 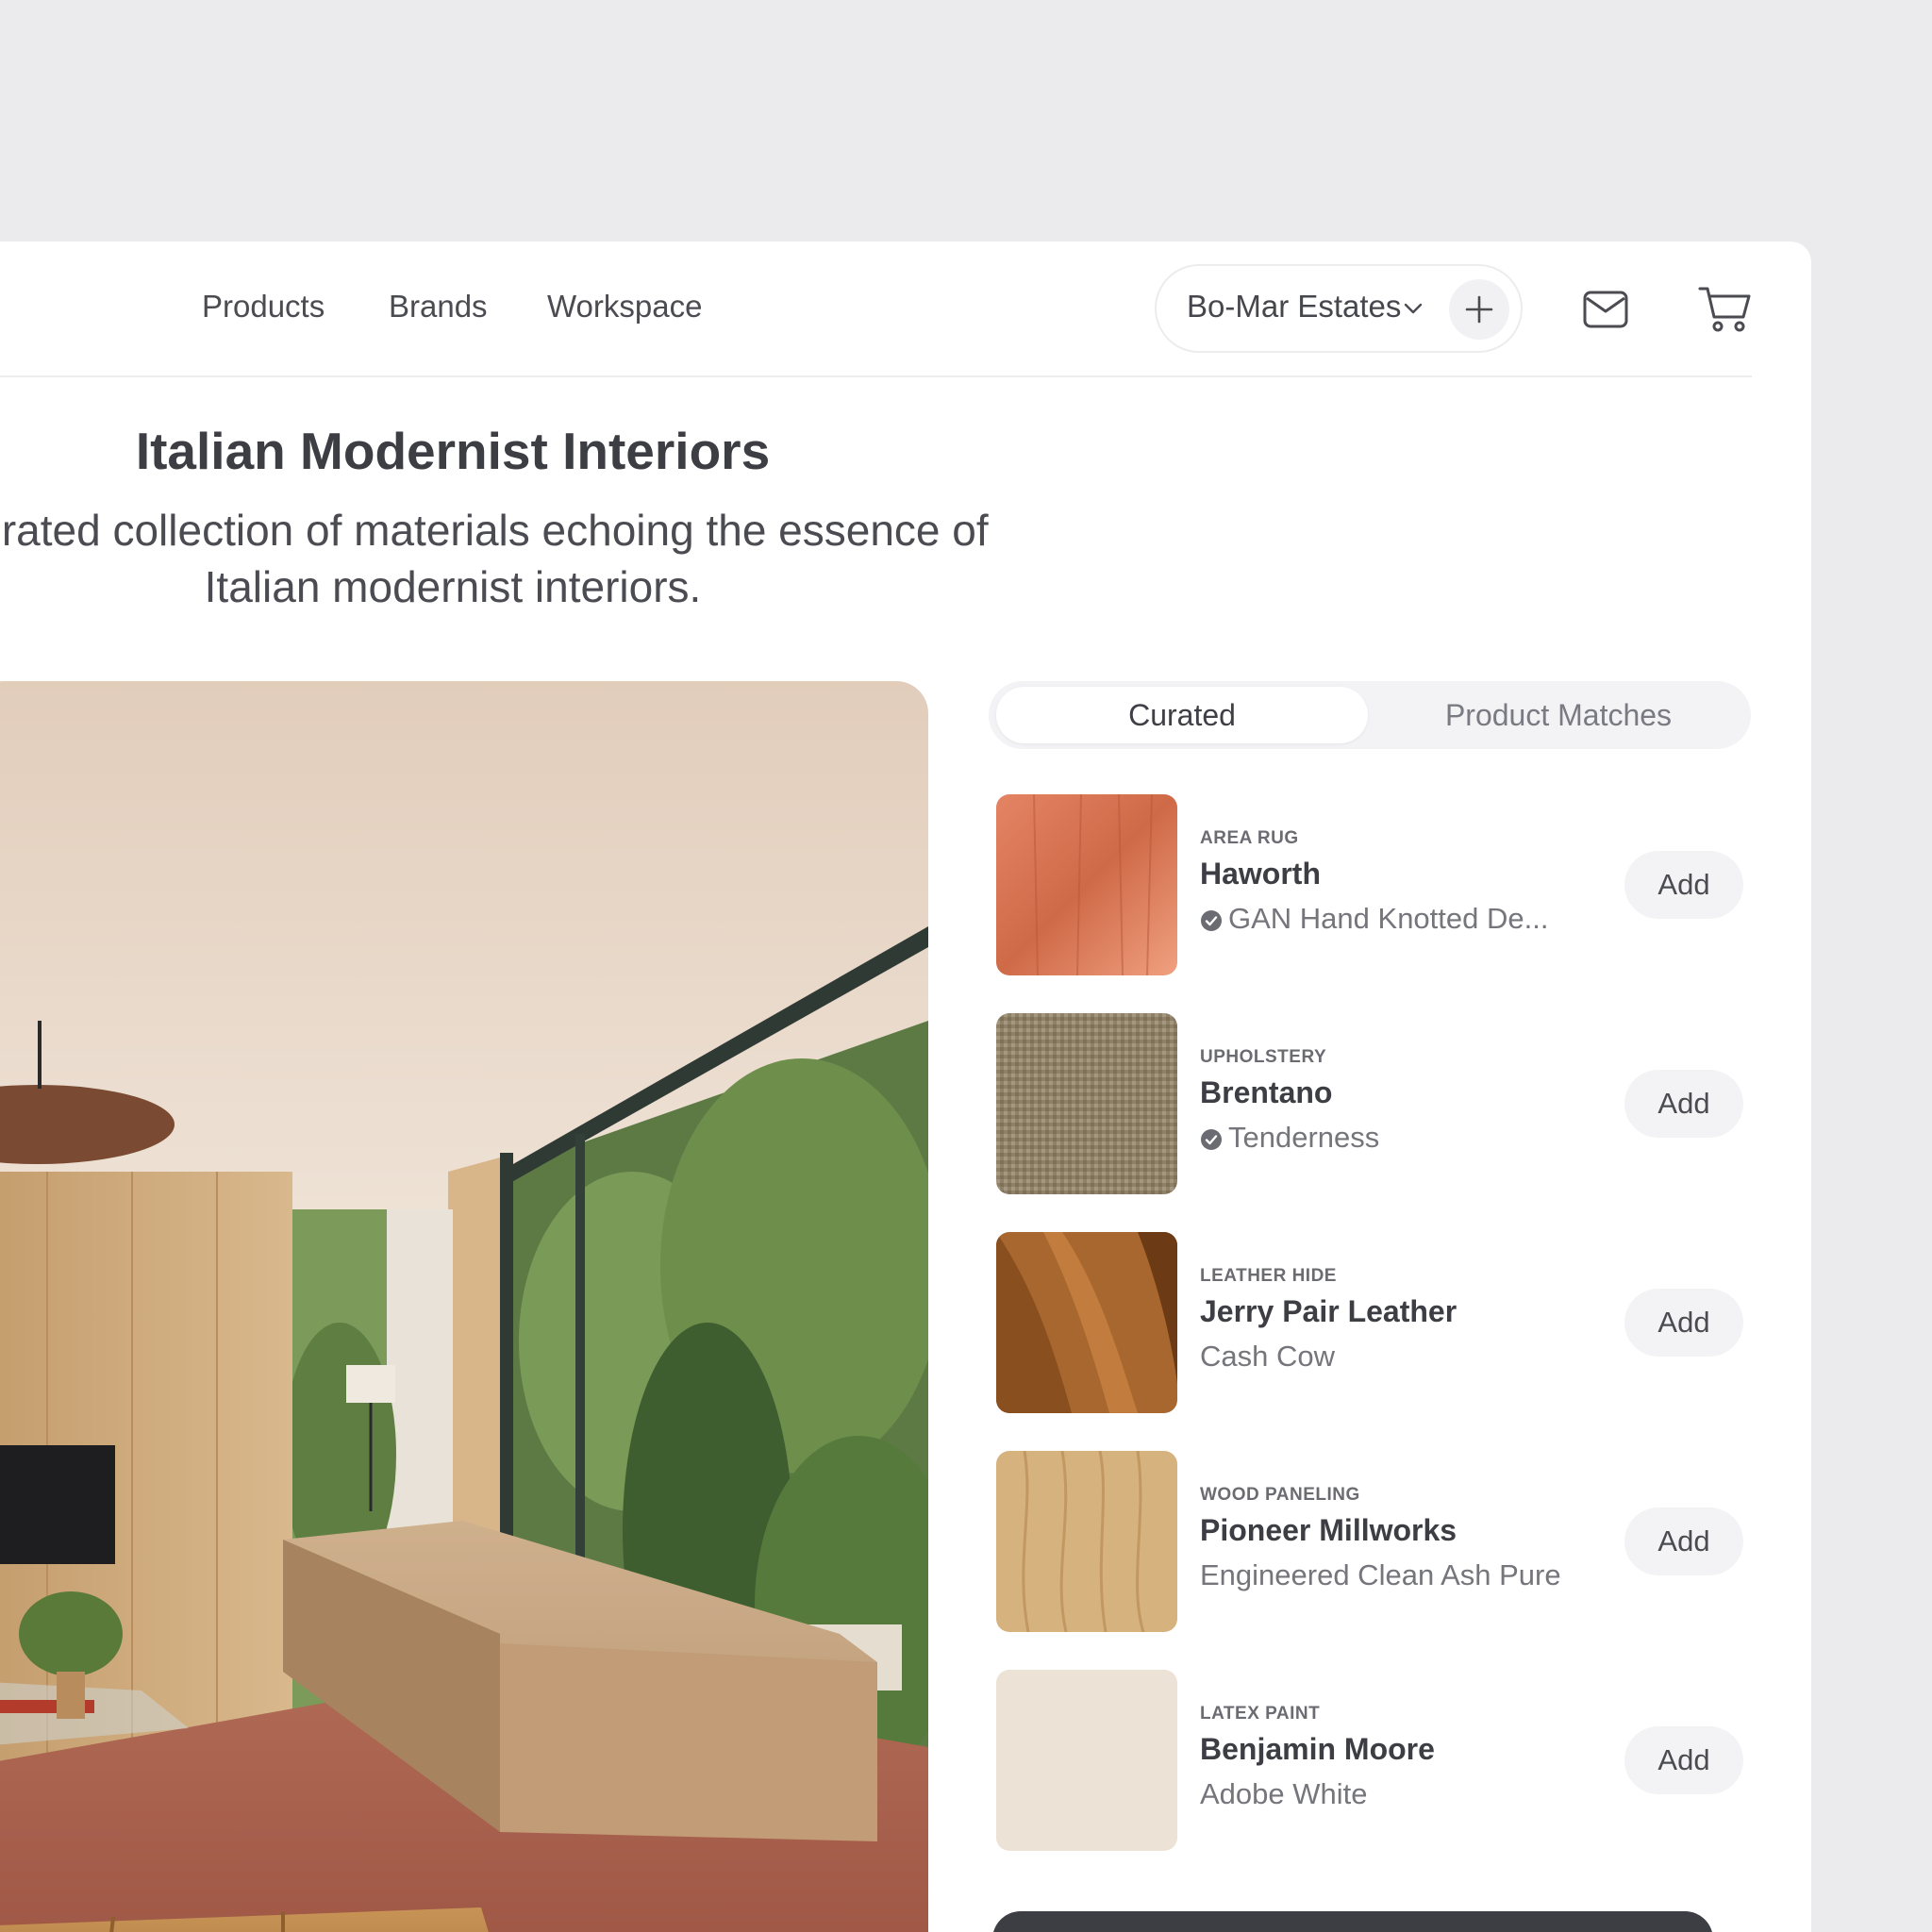 I want to click on nav-link-brands: Brands, so click(x=439, y=307).